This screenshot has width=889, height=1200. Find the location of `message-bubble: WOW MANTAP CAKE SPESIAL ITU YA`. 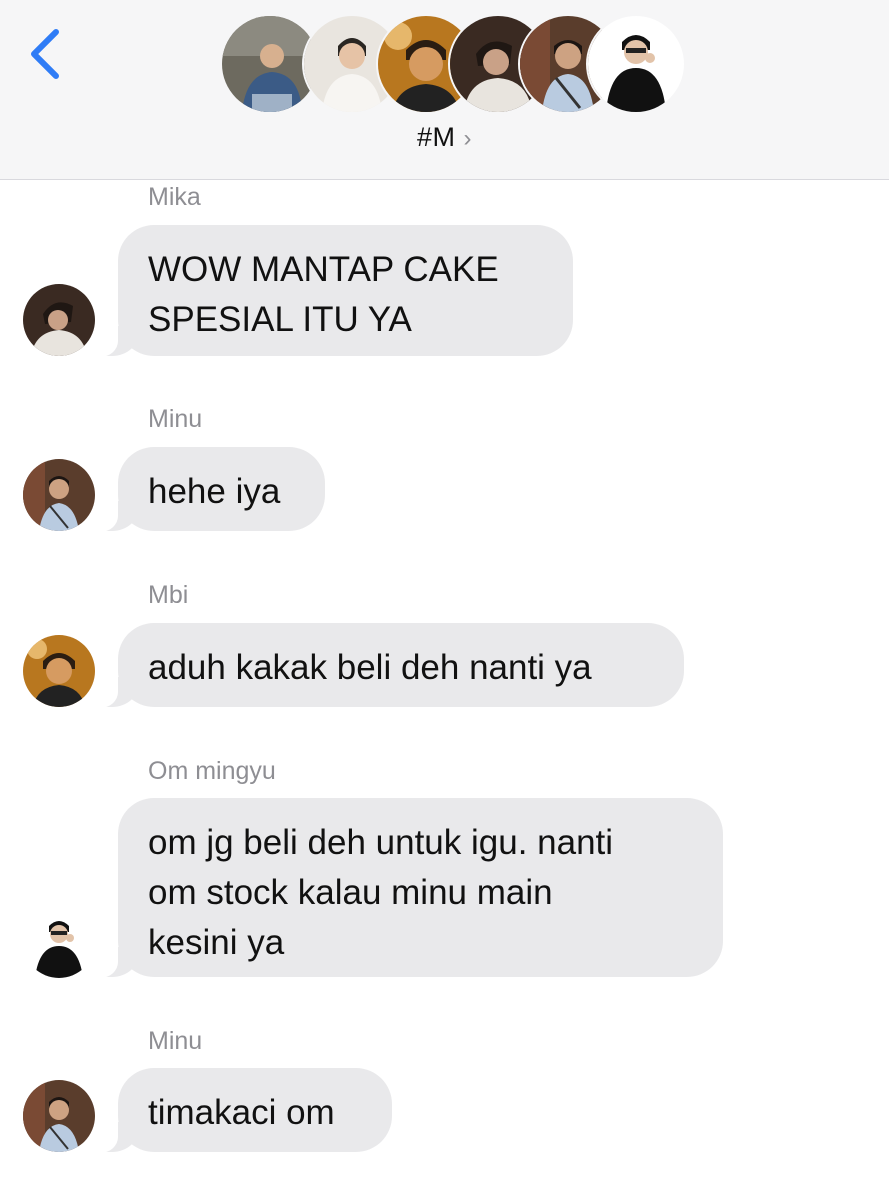

message-bubble: WOW MANTAP CAKE SPESIAL ITU YA is located at coordinates (332, 291).